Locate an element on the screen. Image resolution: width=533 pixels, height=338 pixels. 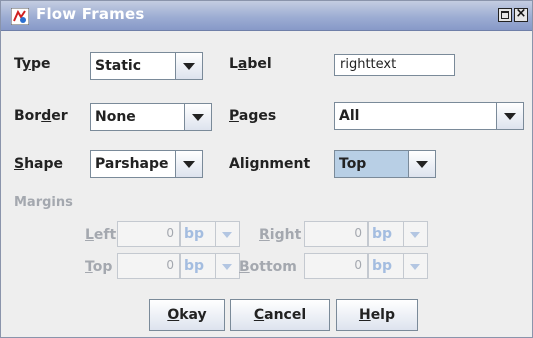
margin-bottom-field: 0 is located at coordinates (336, 266).